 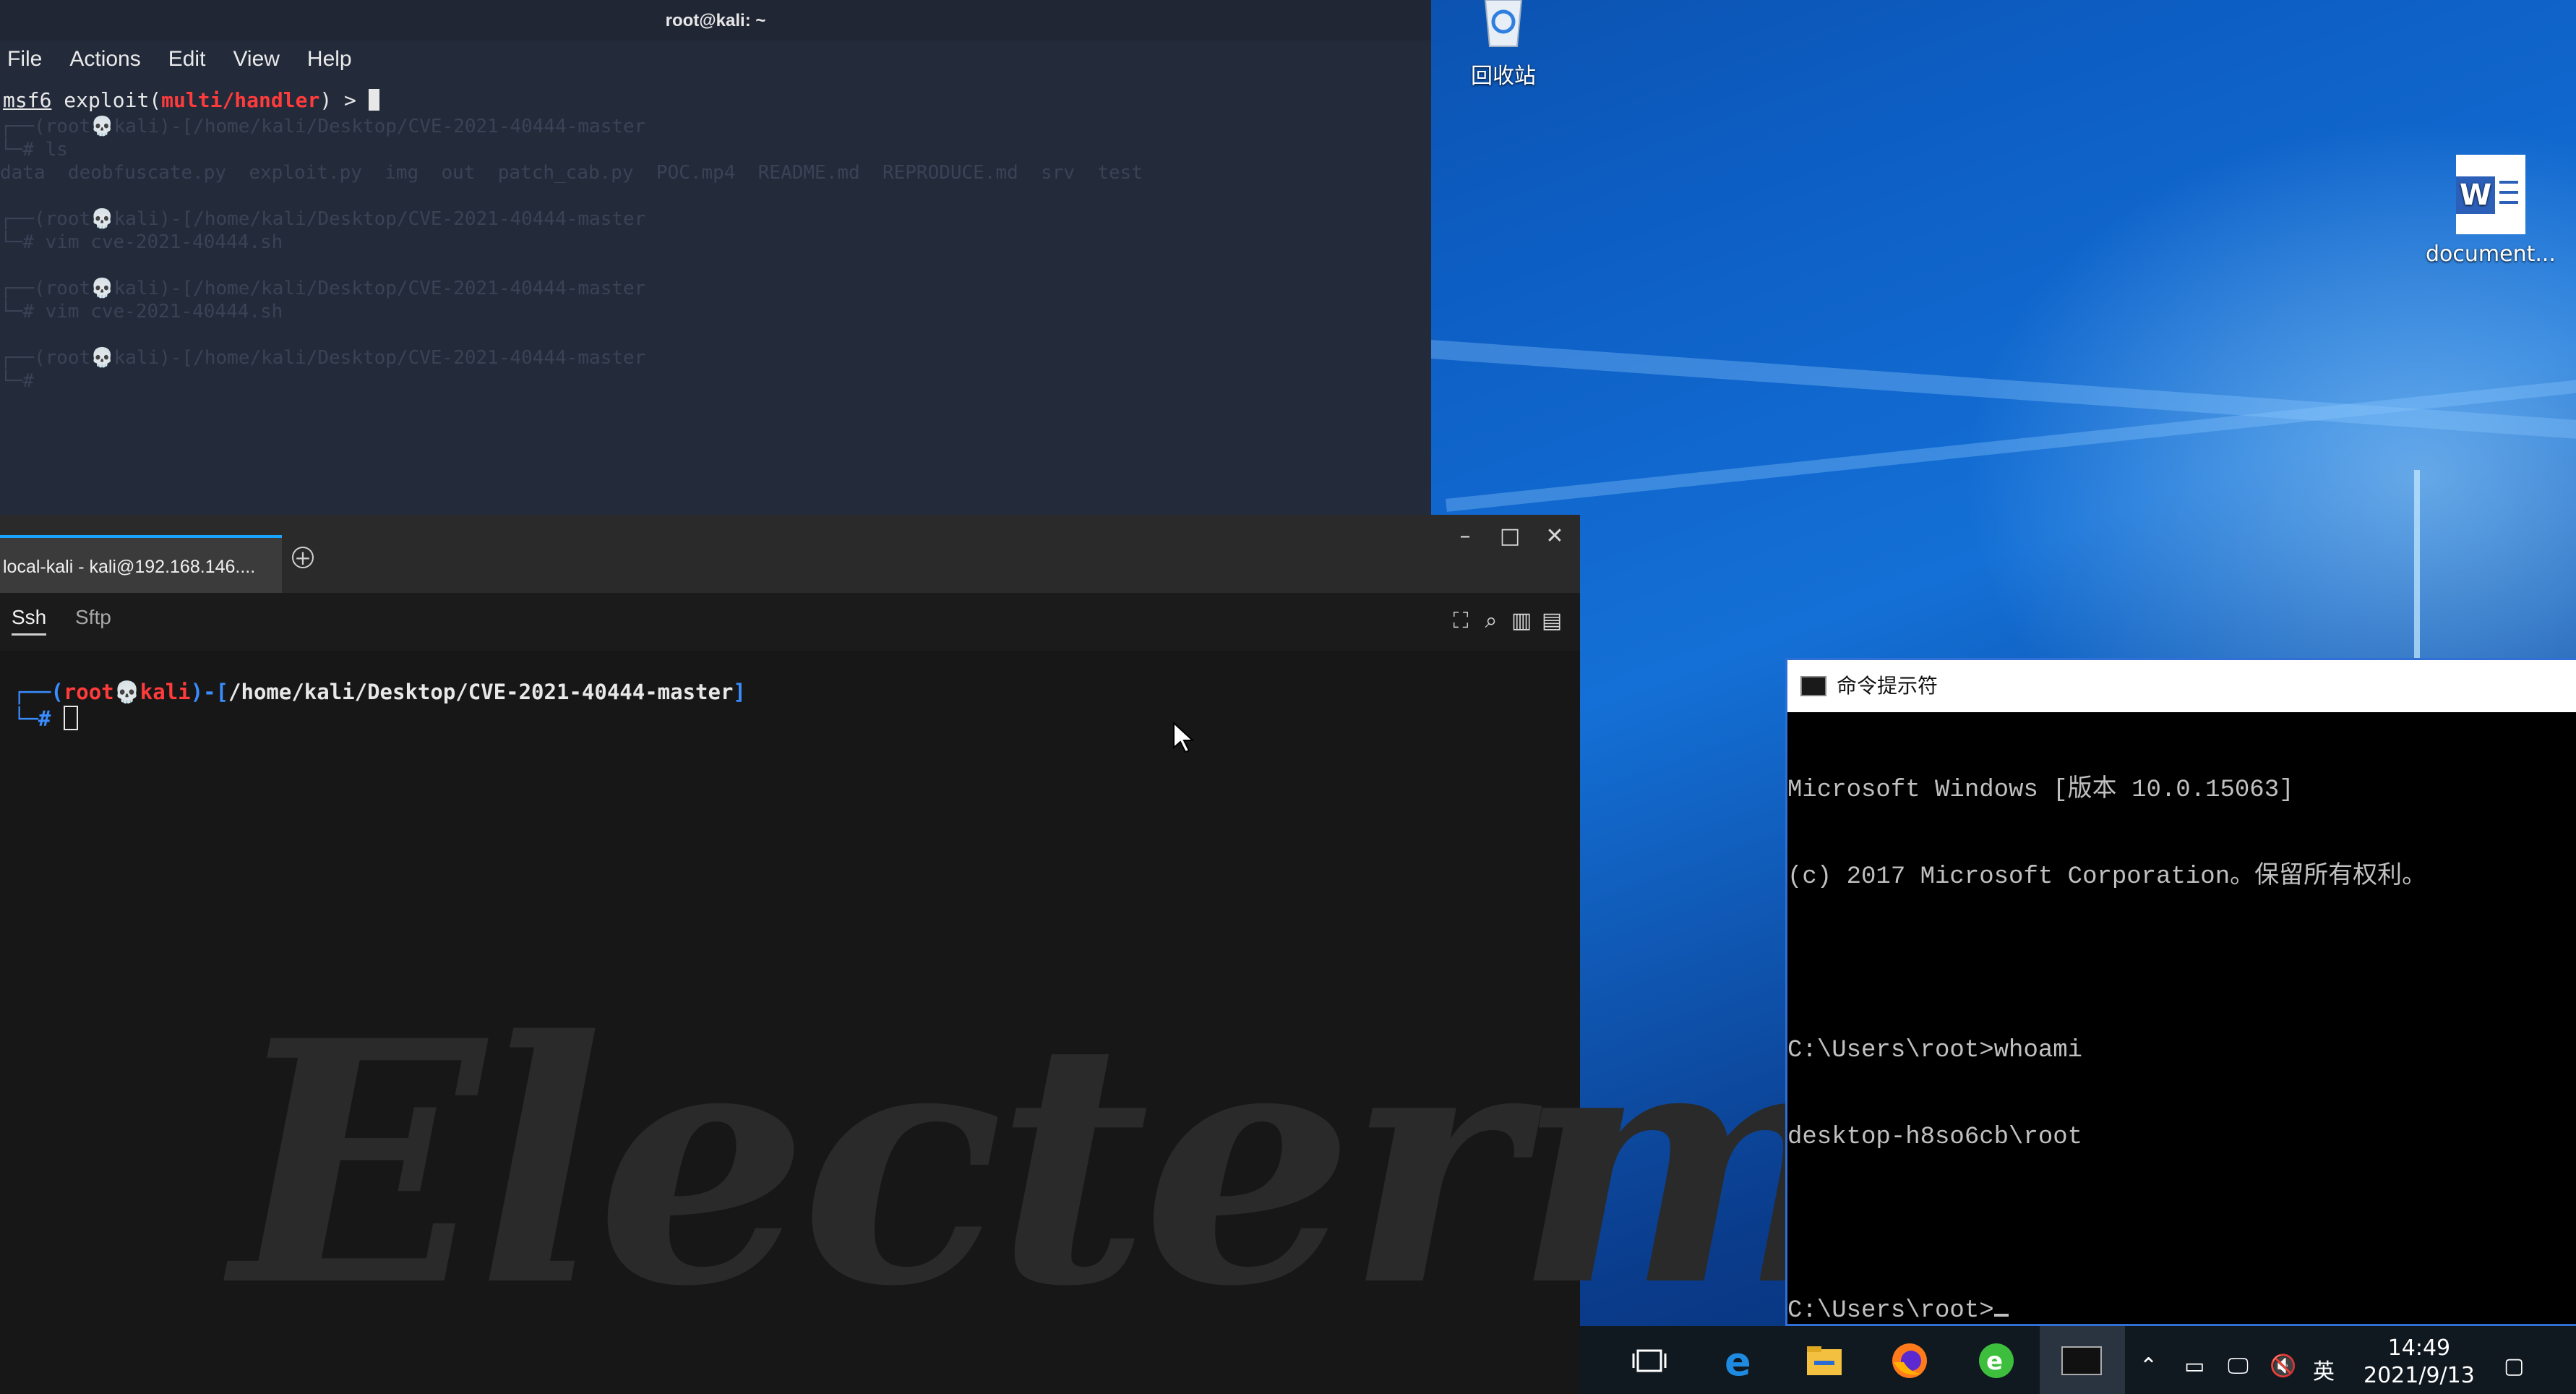 I want to click on edge-browser-icon: e, so click(x=1739, y=1362).